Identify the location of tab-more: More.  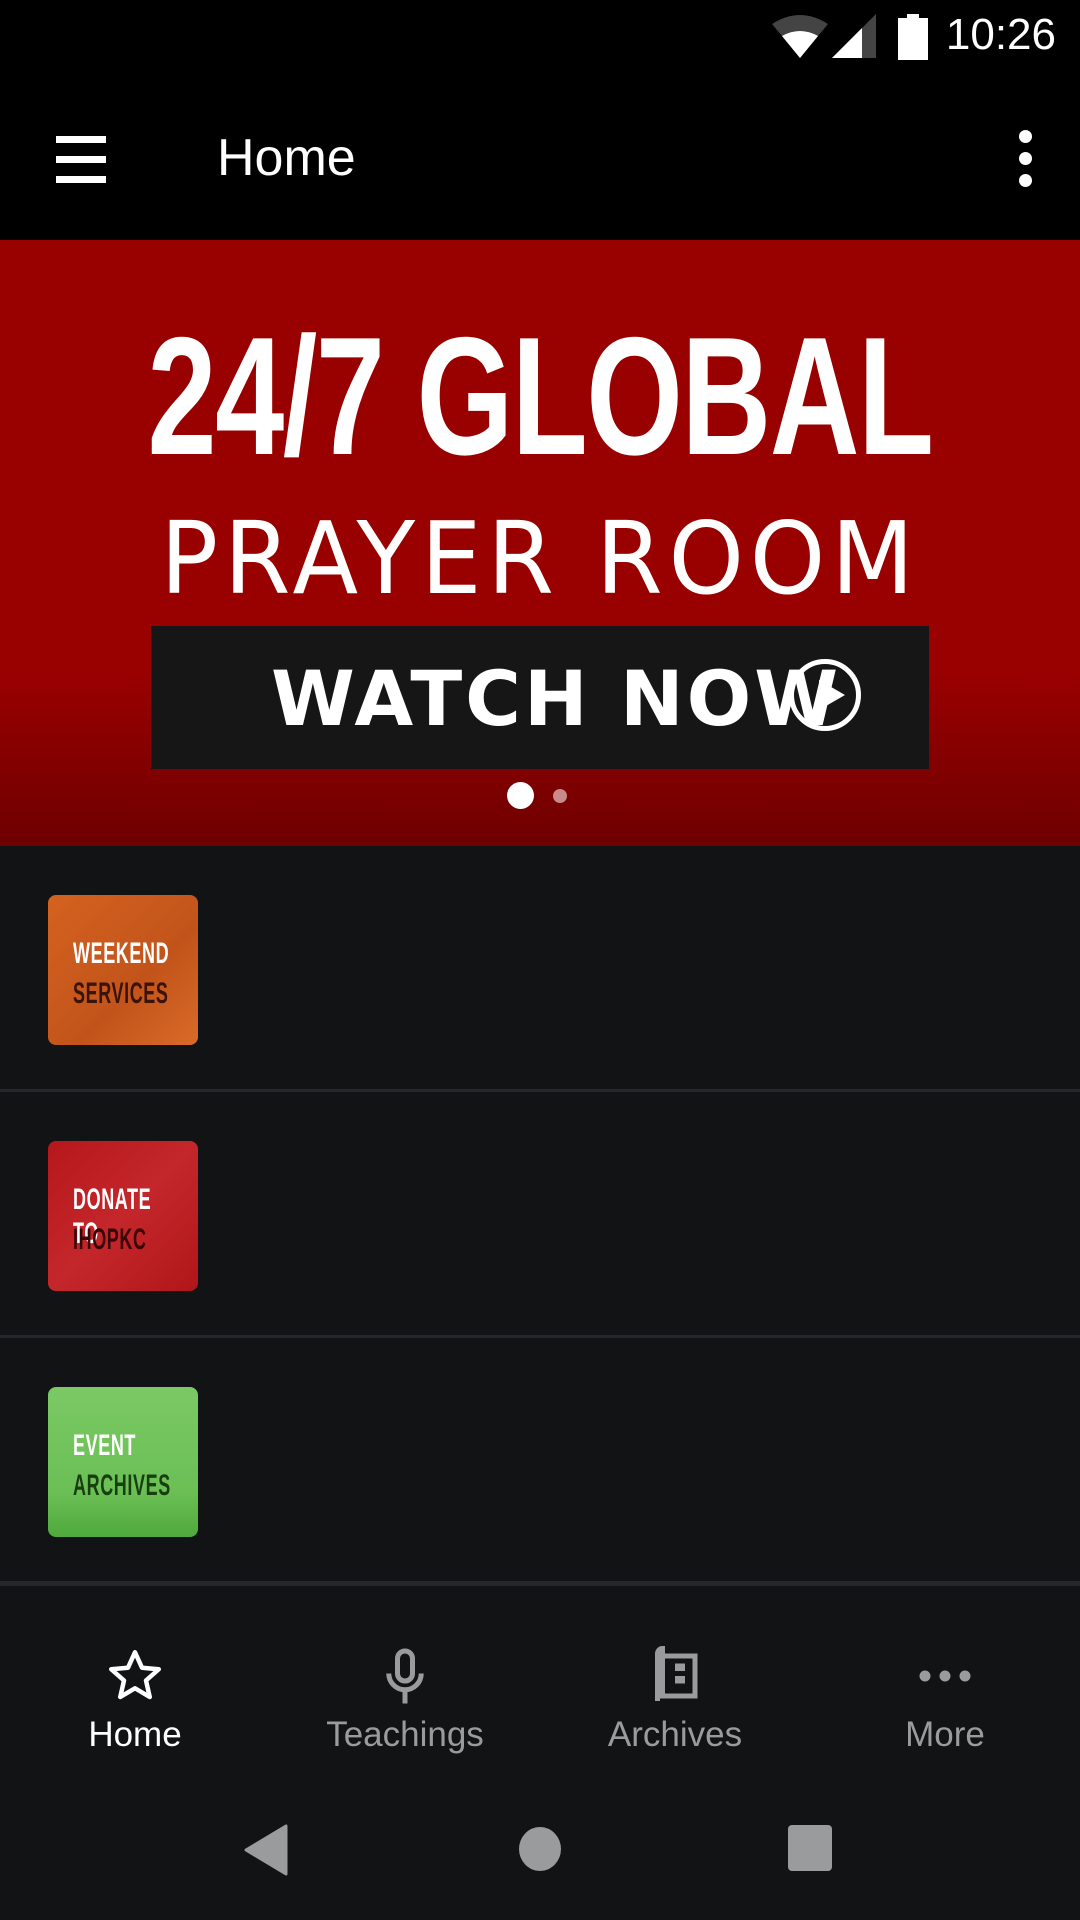
(945, 1684).